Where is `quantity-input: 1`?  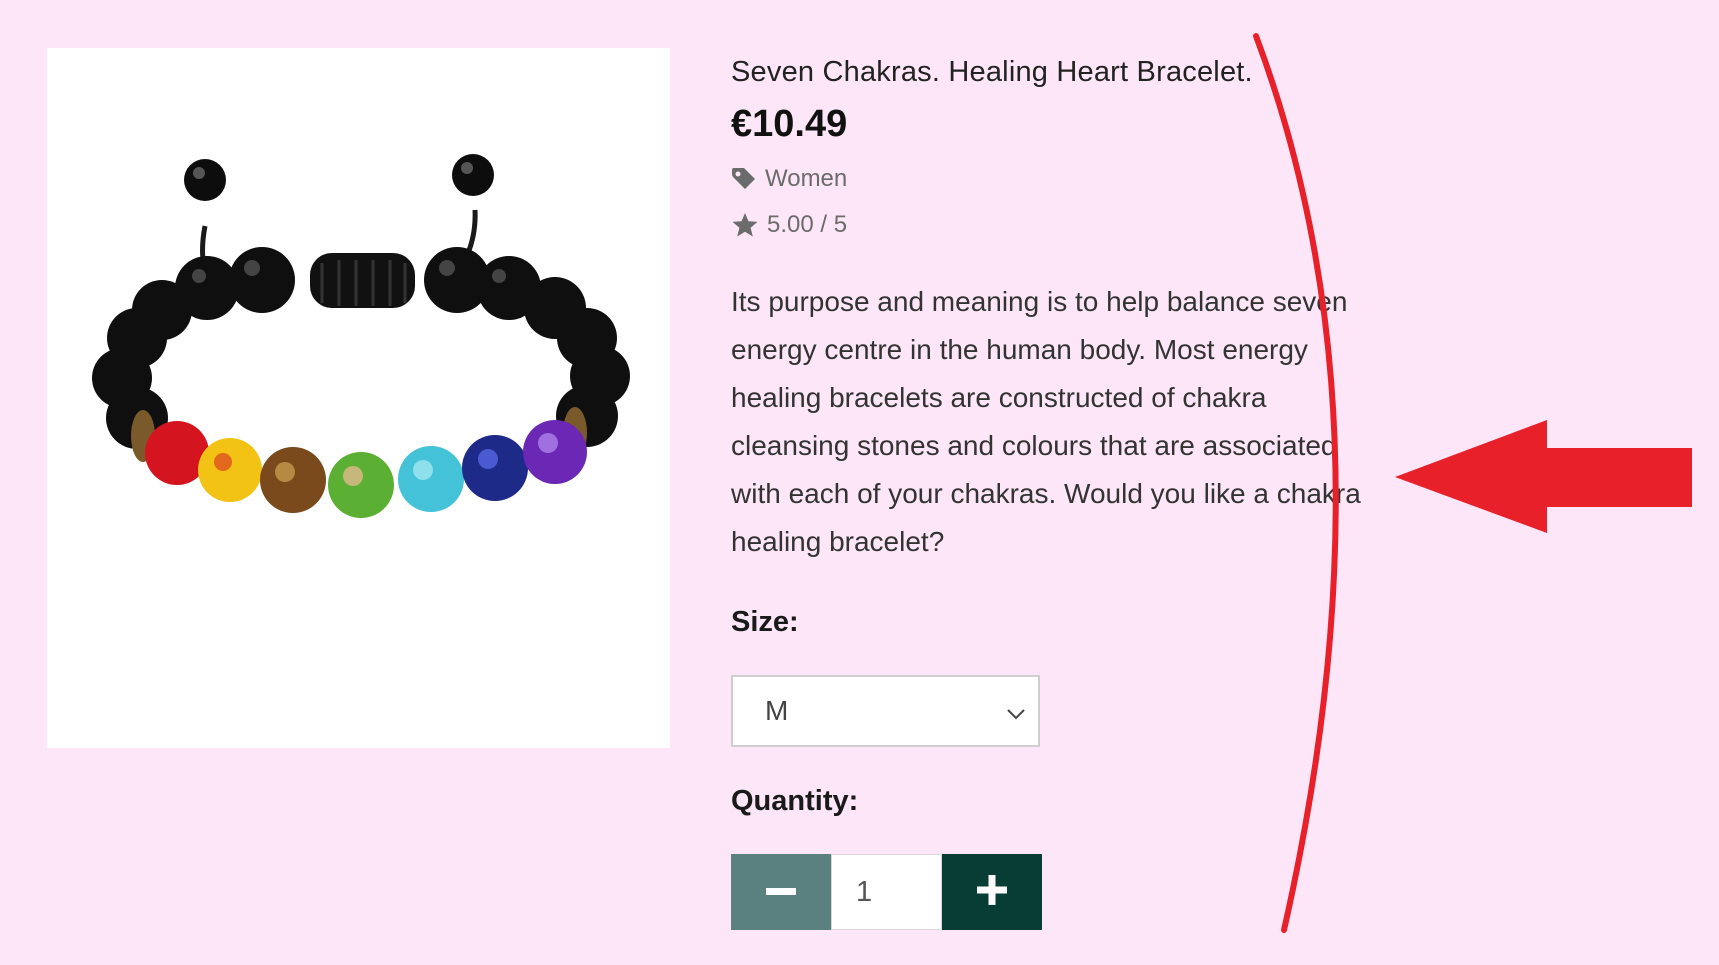
quantity-input: 1 is located at coordinates (886, 892).